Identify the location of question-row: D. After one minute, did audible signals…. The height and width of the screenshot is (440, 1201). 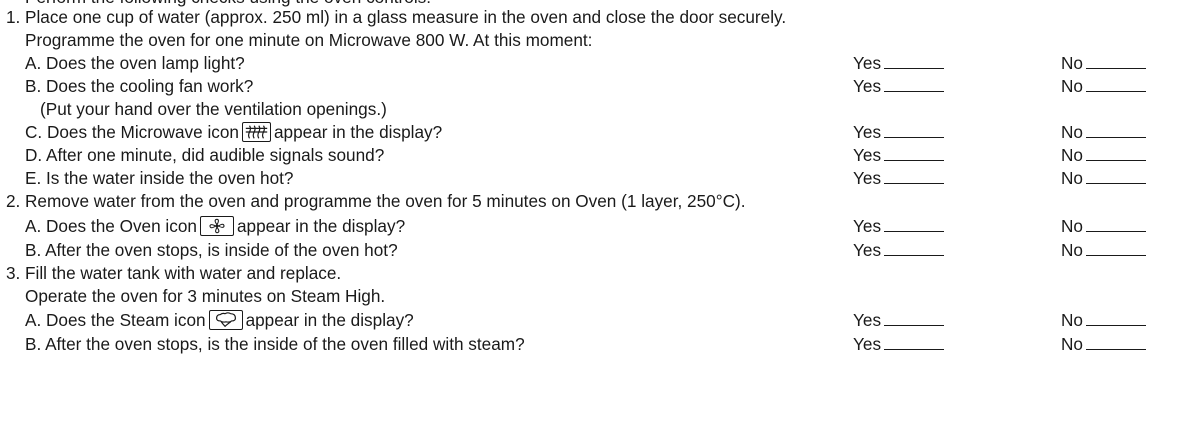
(600, 155).